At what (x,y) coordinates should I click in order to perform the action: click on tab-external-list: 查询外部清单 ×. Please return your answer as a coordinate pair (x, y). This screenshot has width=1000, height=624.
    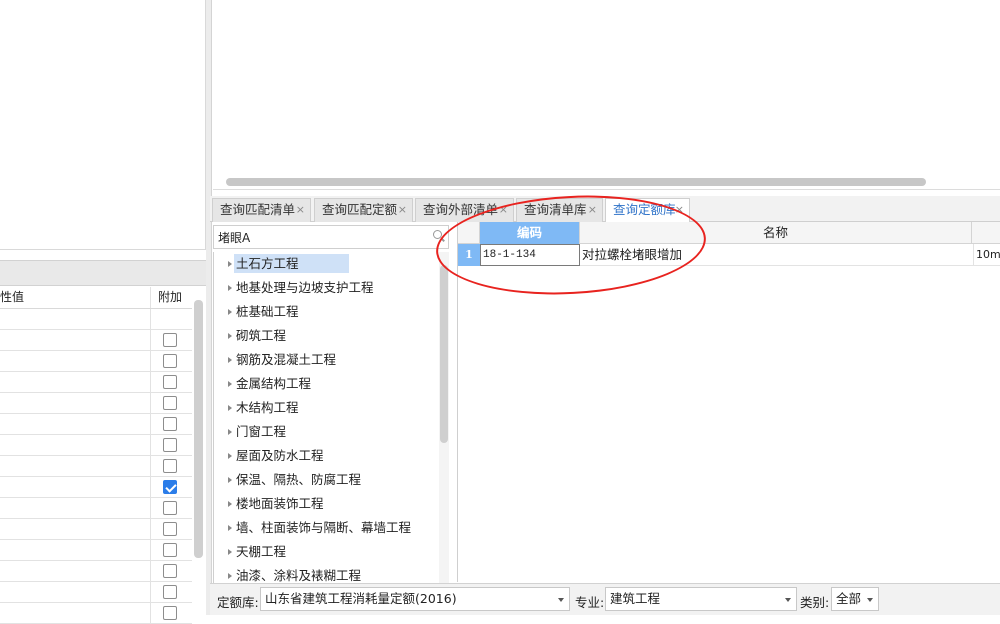
    Looking at the image, I should click on (464, 210).